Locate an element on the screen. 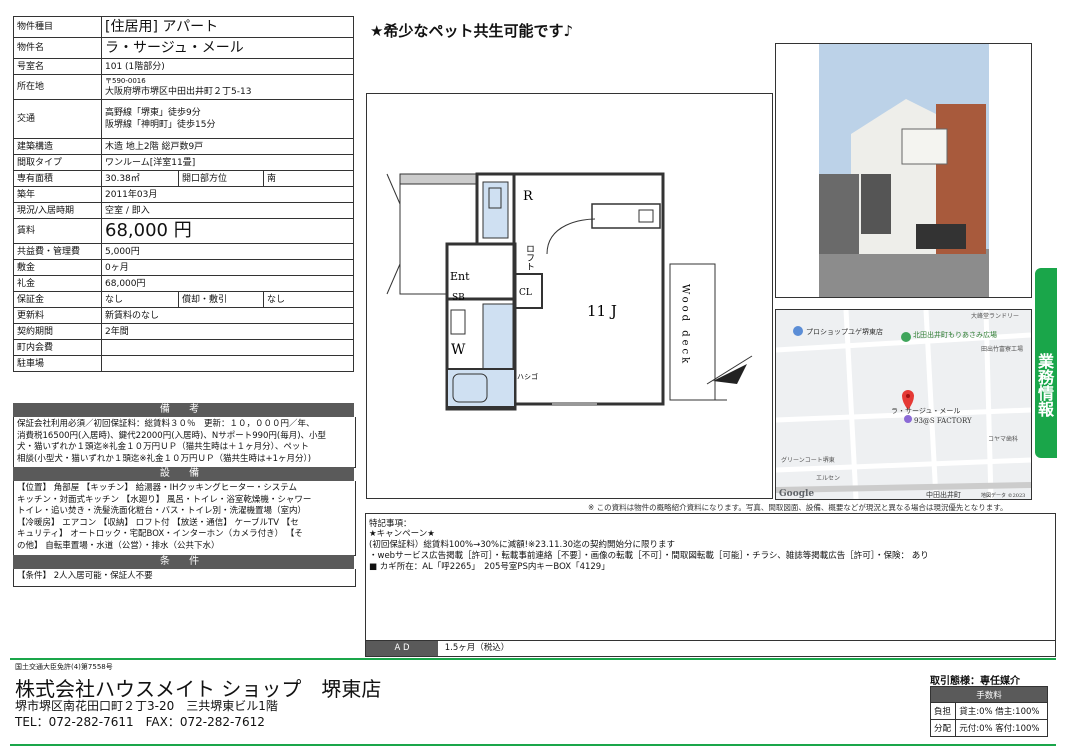  ad-value: 1.5ヶ月（税込） is located at coordinates (477, 648).